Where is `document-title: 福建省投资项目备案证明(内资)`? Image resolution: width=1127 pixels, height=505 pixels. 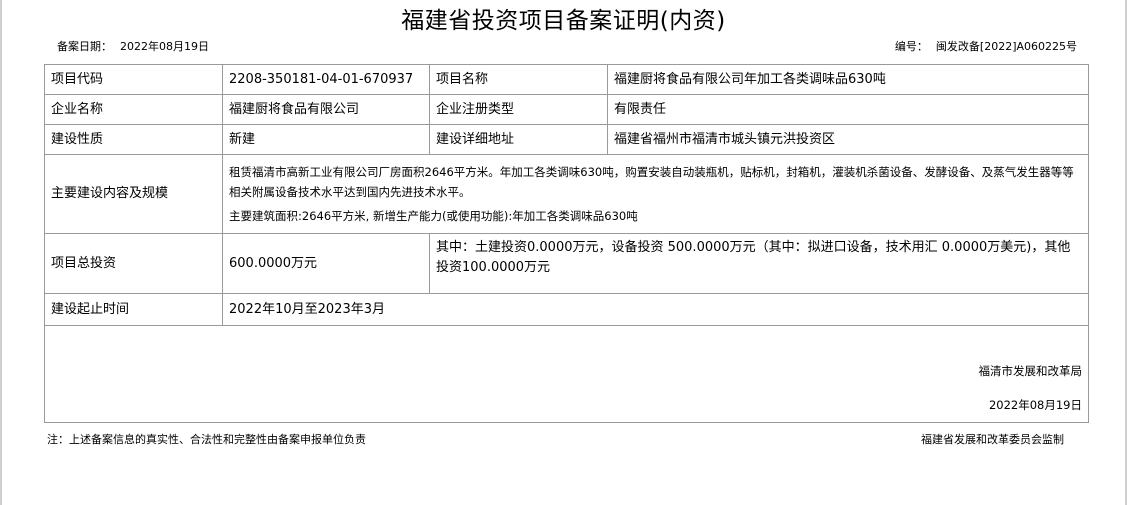
document-title: 福建省投资项目备案证明(内资) is located at coordinates (563, 21).